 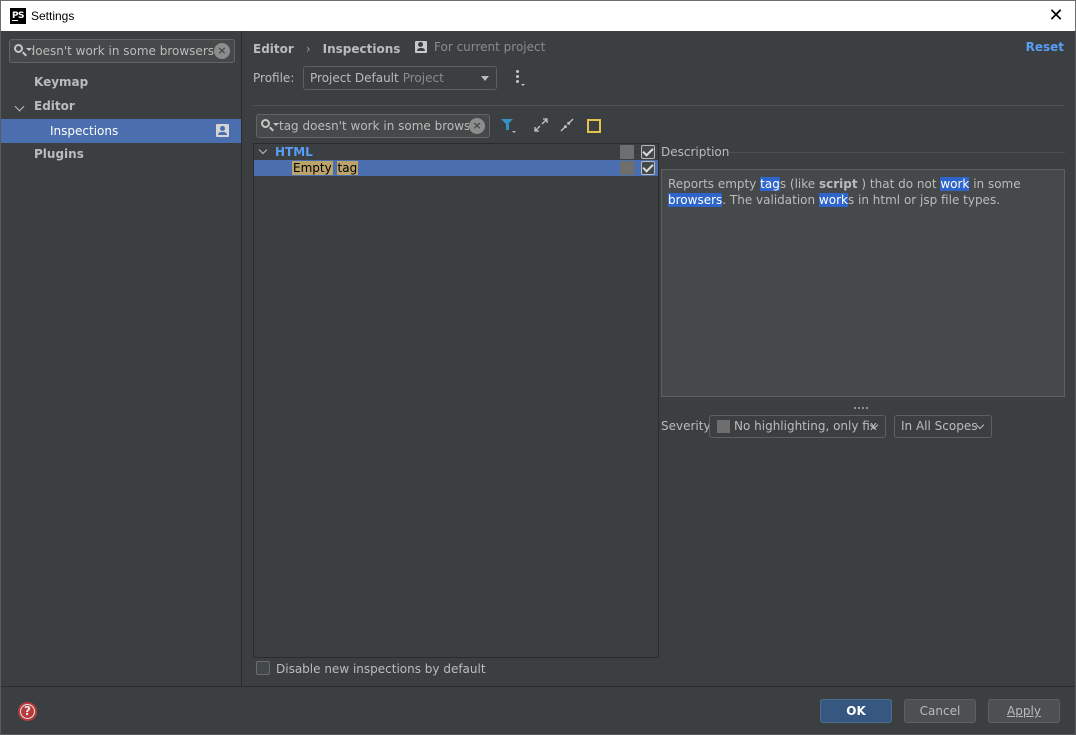 I want to click on help-icon: ?, so click(x=27, y=711).